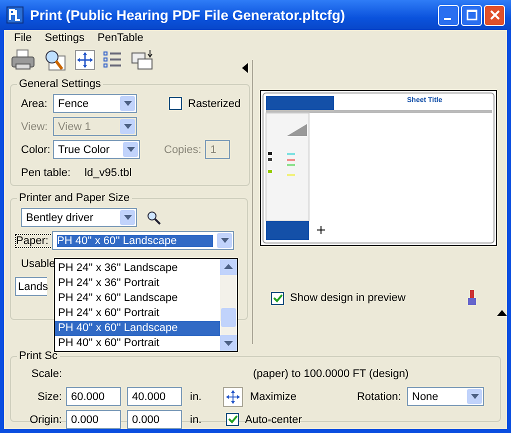  I want to click on auto-center-checkbox, so click(232, 419).